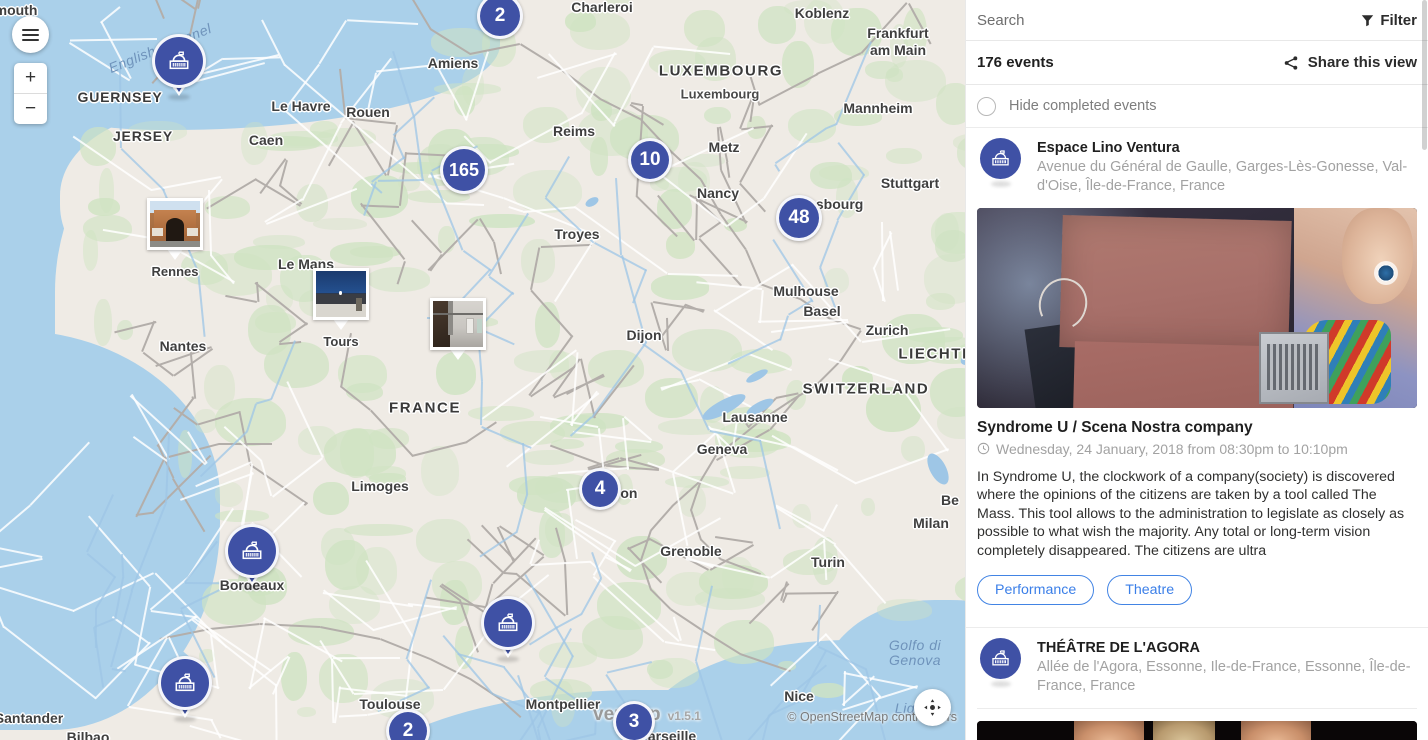 The width and height of the screenshot is (1428, 740). I want to click on map-road, so click(366, 658).